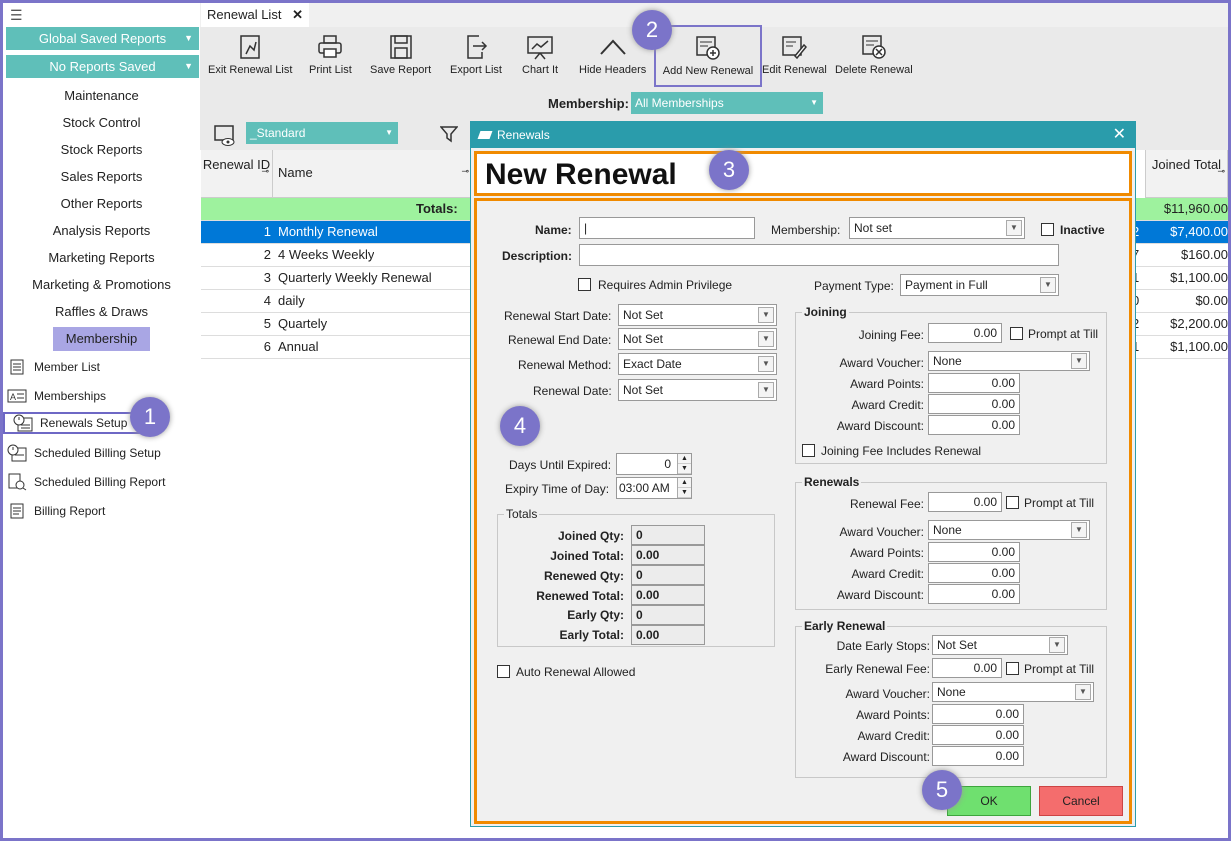 The width and height of the screenshot is (1231, 841). What do you see at coordinates (1009, 530) in the screenshot?
I see `renewal-voucher-select: None ▼` at bounding box center [1009, 530].